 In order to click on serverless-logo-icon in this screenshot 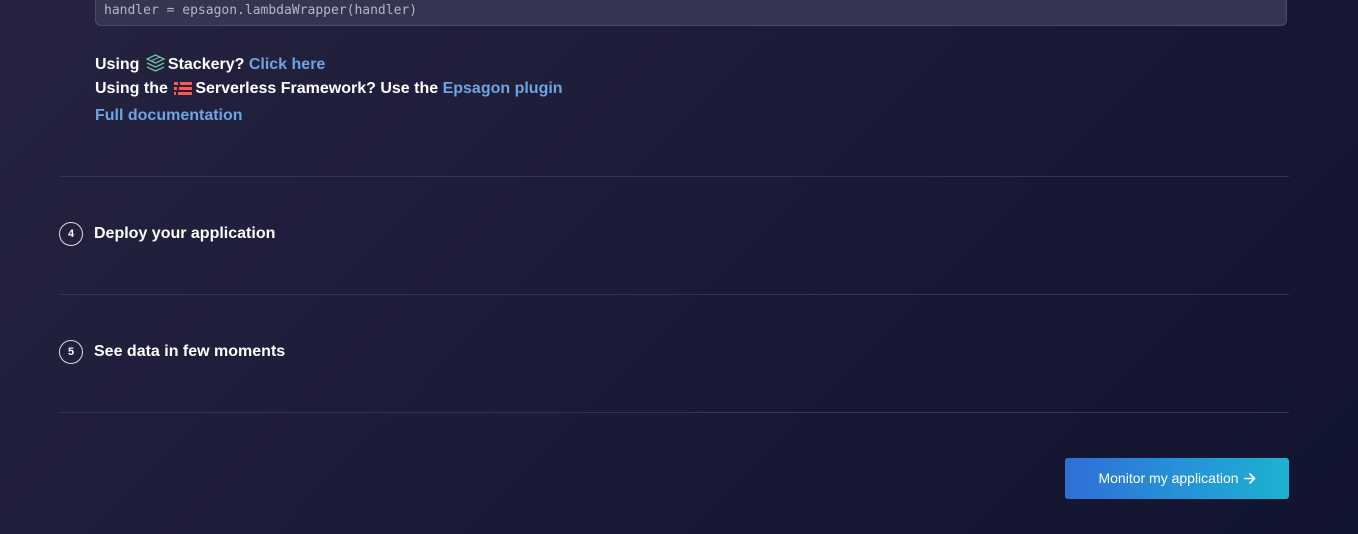, I will do `click(183, 91)`.